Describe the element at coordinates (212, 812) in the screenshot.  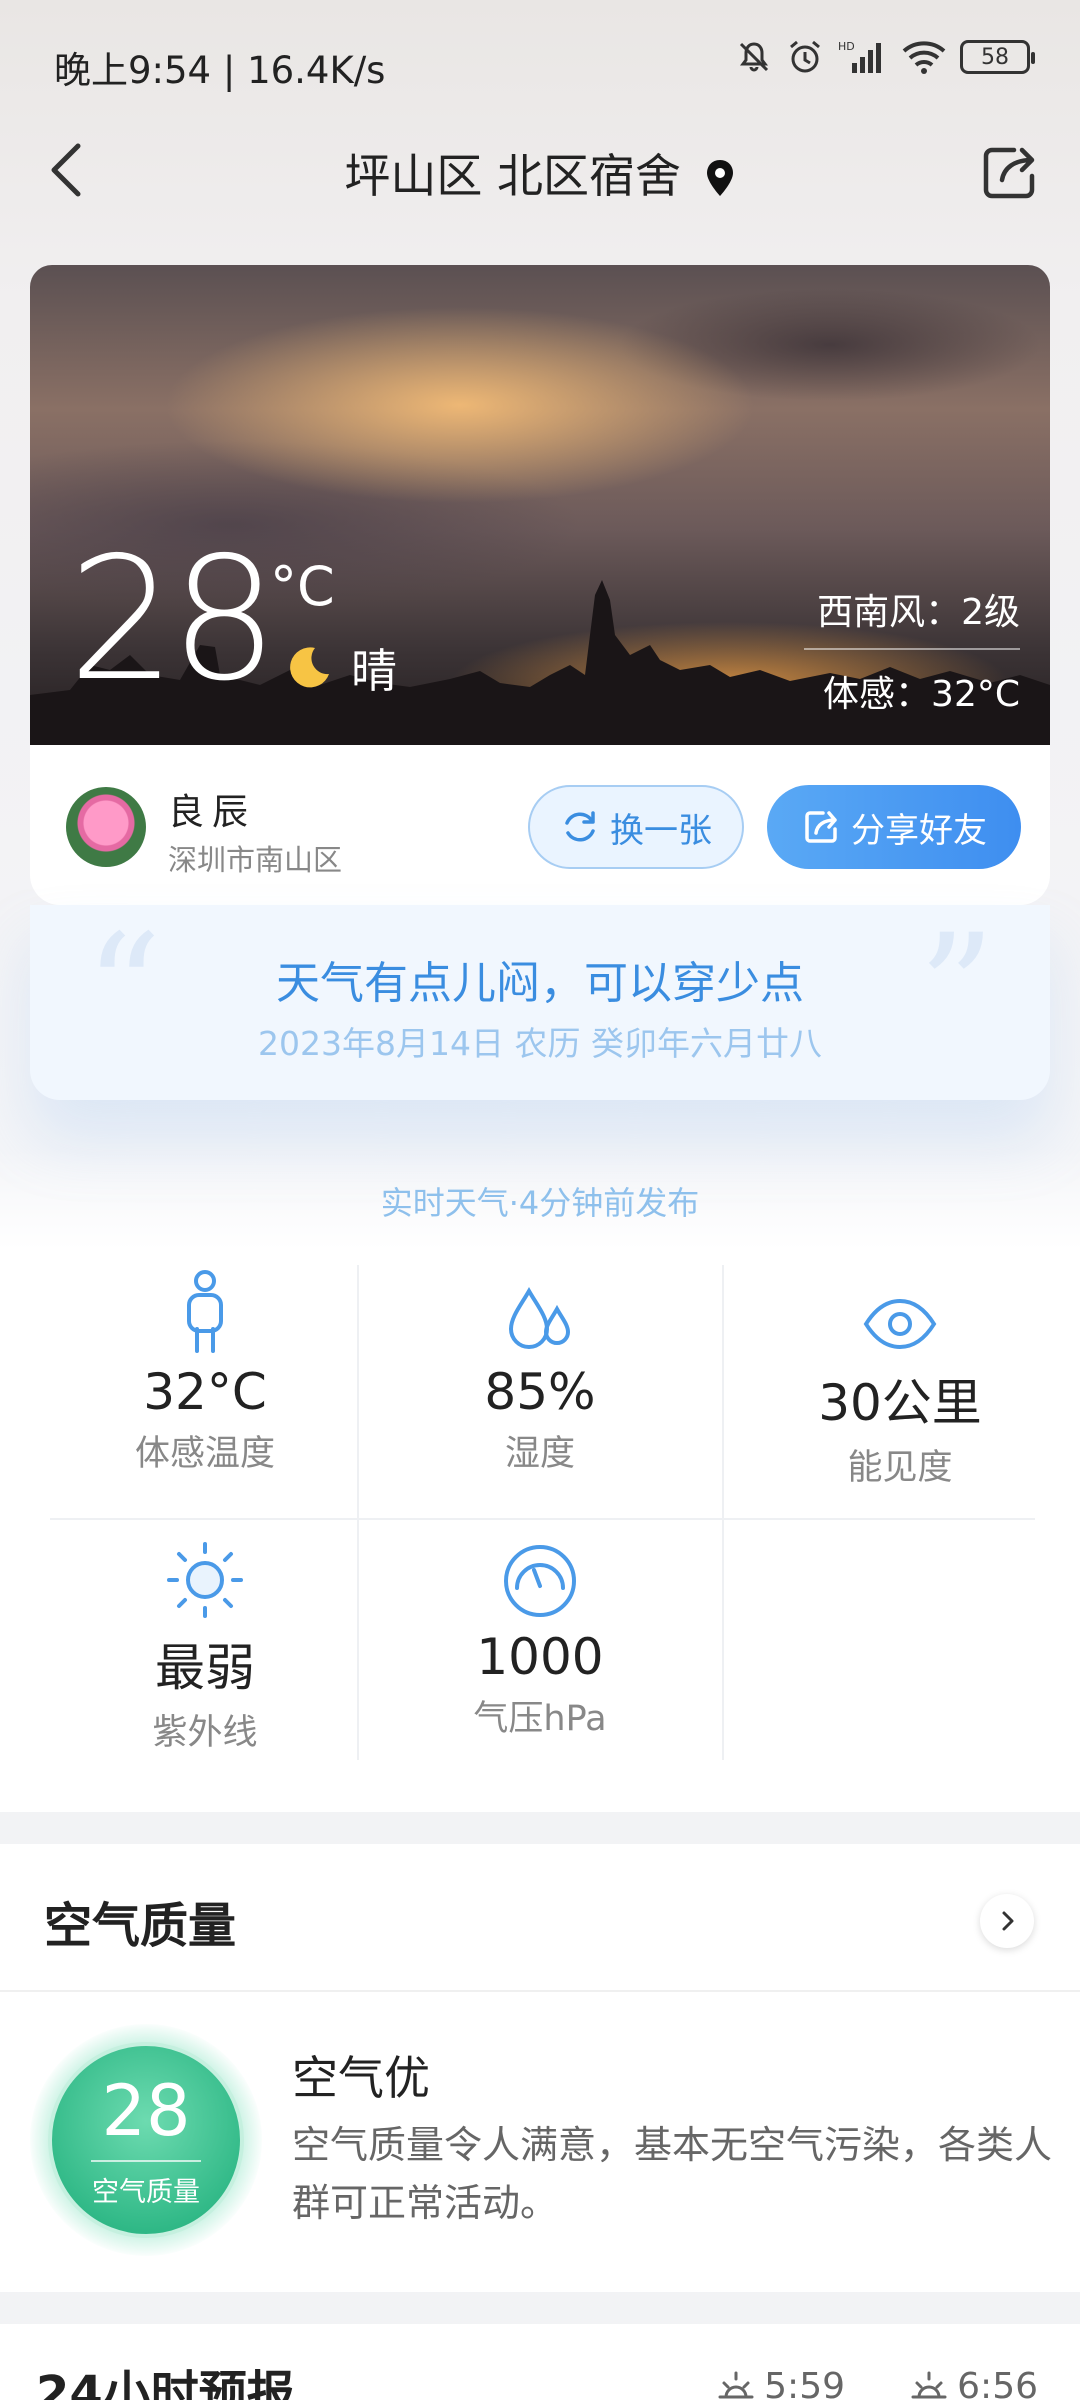
I see `author-name: 良辰` at that location.